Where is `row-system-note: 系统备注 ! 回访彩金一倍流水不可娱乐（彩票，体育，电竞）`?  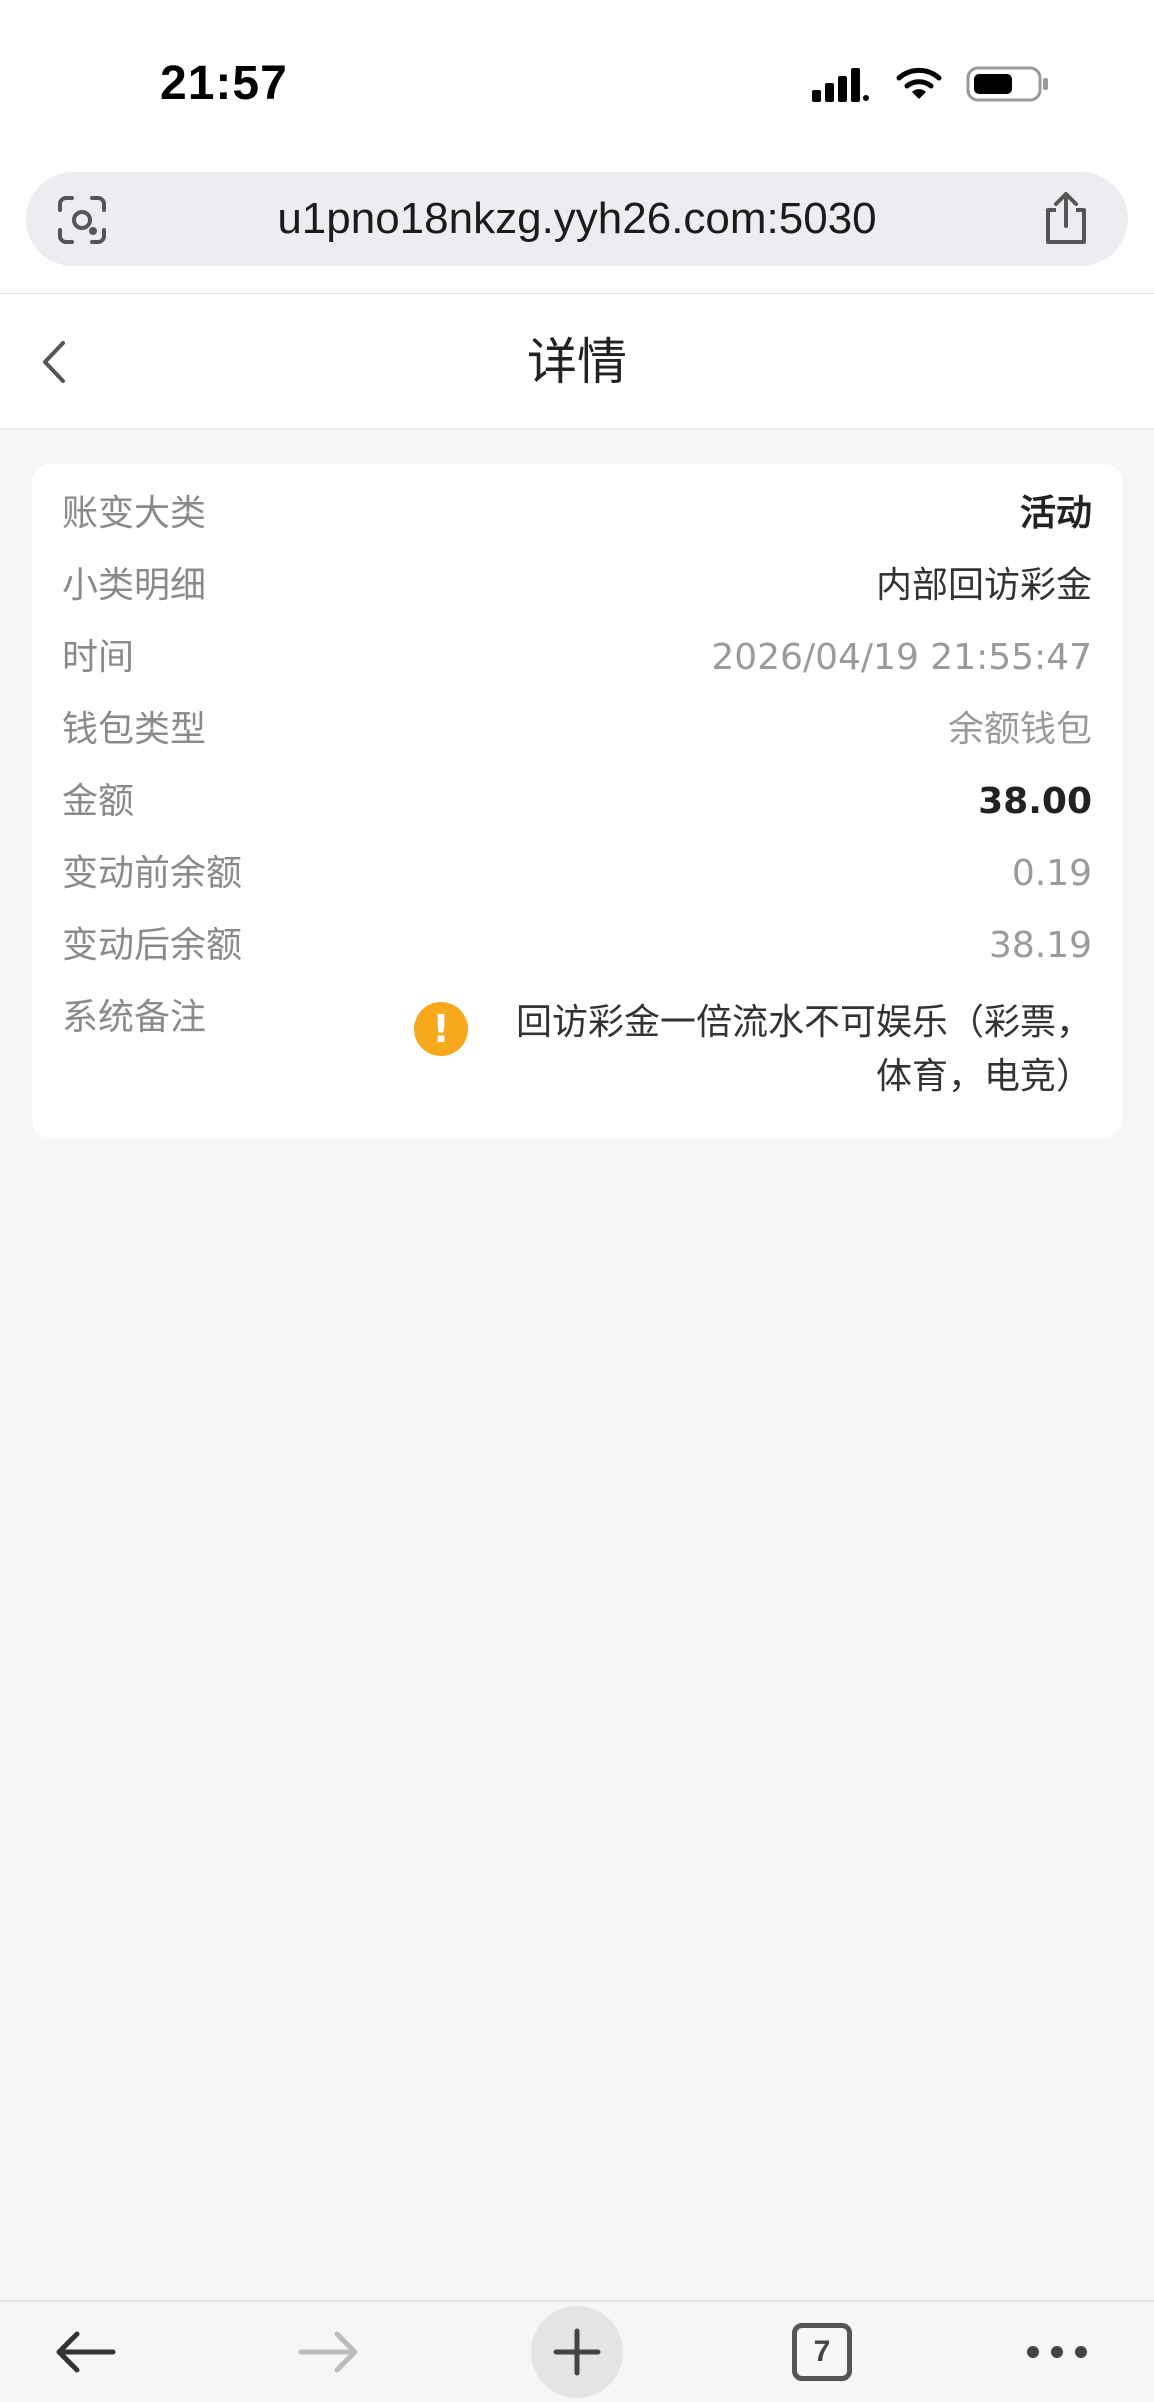 row-system-note: 系统备注 ! 回访彩金一倍流水不可娱乐（彩票，体育，电竞） is located at coordinates (577, 1047).